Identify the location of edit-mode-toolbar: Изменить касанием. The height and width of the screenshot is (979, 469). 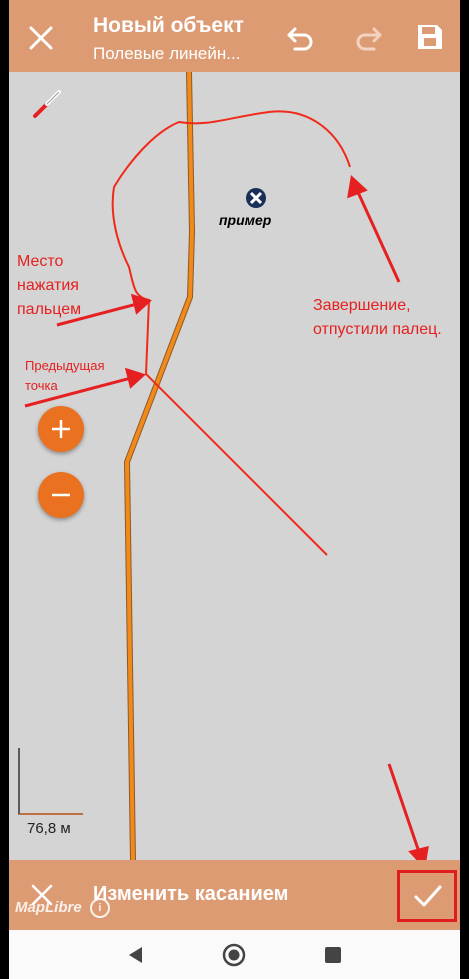
(234, 895).